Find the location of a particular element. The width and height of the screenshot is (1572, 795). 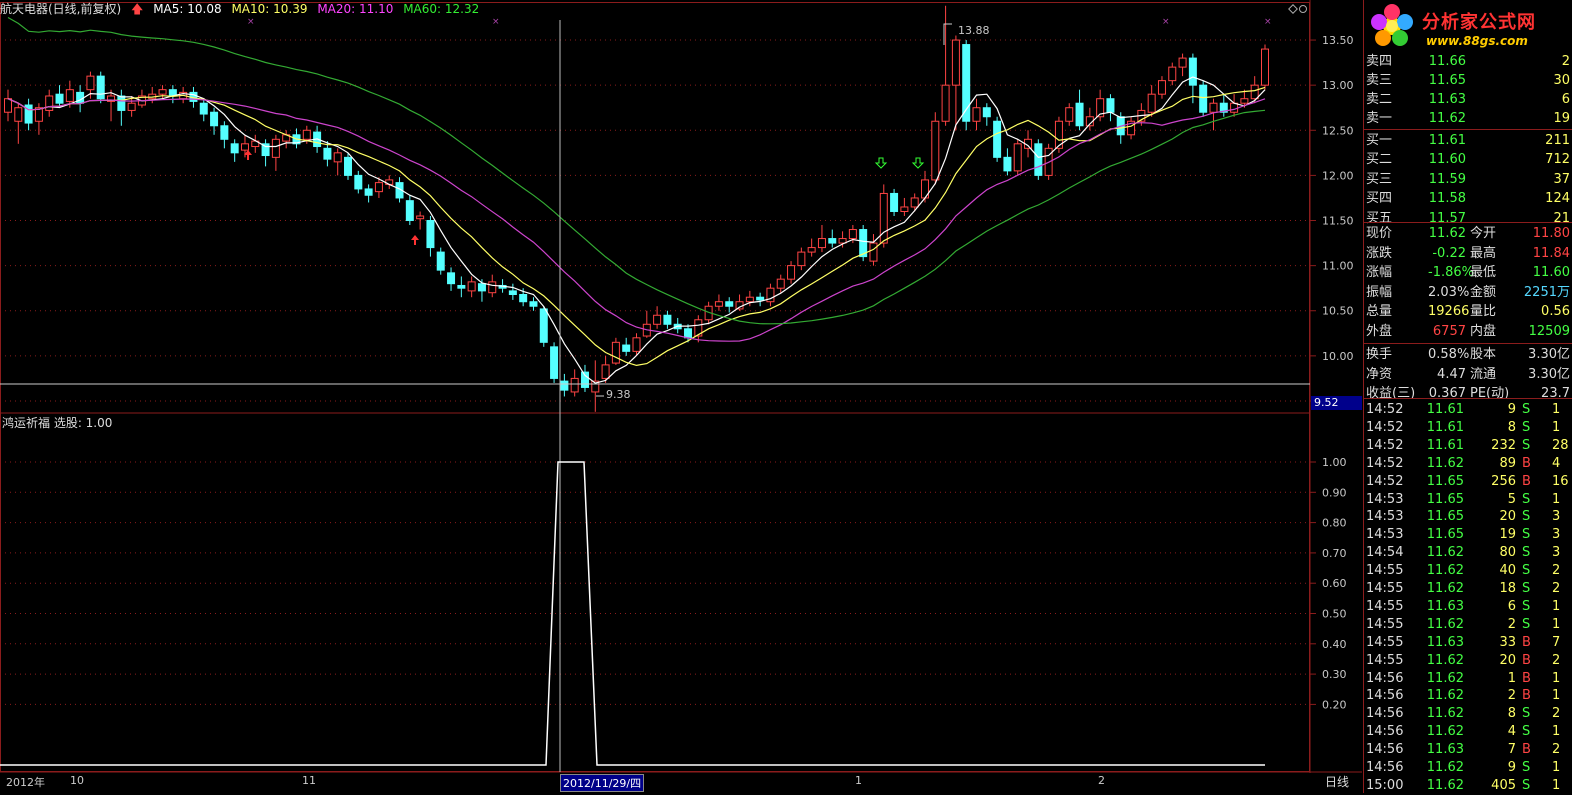

tick-volume: 9 is located at coordinates (1511, 767).